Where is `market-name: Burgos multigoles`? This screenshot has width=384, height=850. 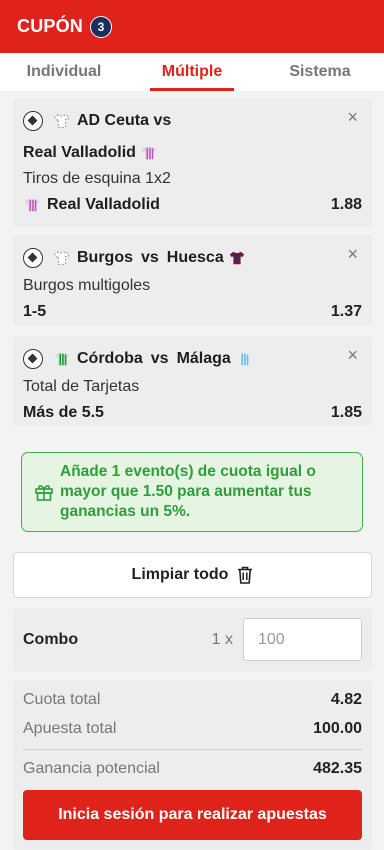
market-name: Burgos multigoles is located at coordinates (87, 285).